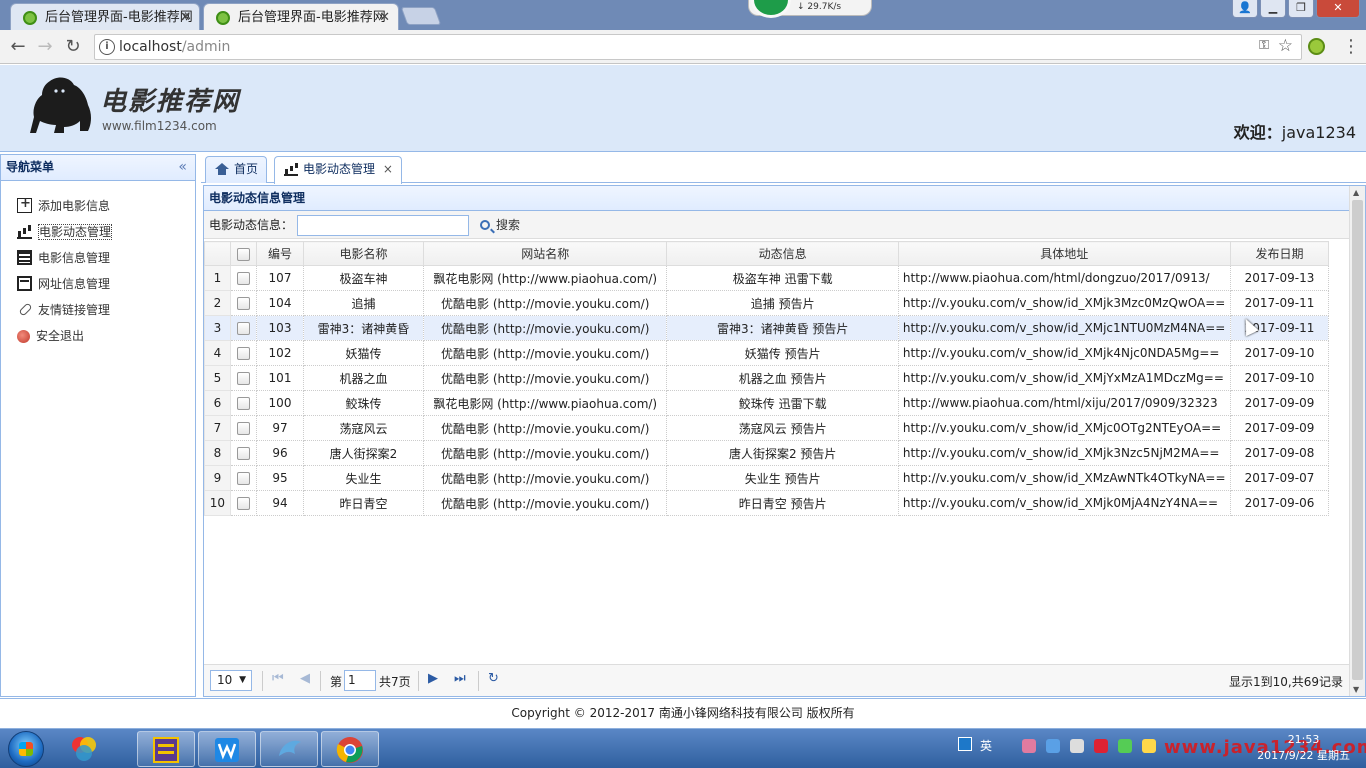  I want to click on minimize-button: ▁, so click(1273, 9).